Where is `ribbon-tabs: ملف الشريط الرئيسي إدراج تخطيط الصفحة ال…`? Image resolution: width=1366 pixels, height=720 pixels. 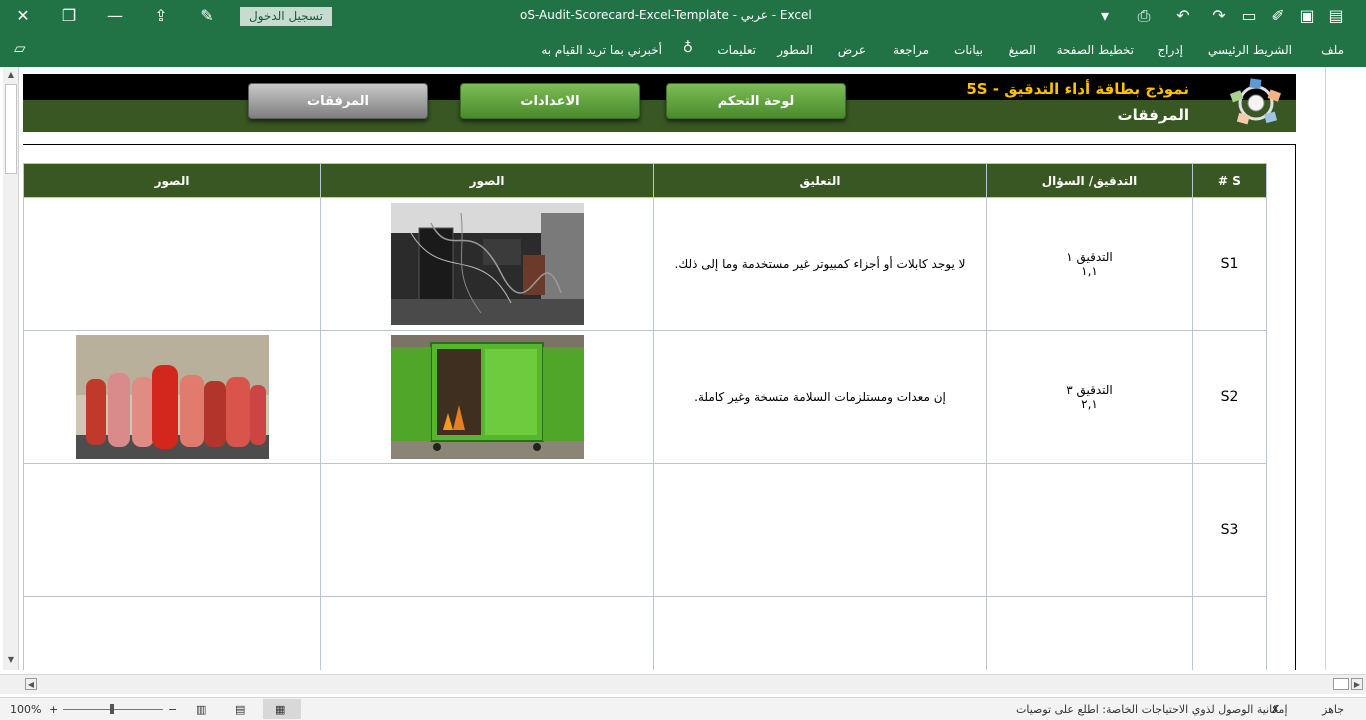
ribbon-tabs: ملف الشريط الرئيسي إدراج تخطيط الصفحة ال… is located at coordinates (683, 50).